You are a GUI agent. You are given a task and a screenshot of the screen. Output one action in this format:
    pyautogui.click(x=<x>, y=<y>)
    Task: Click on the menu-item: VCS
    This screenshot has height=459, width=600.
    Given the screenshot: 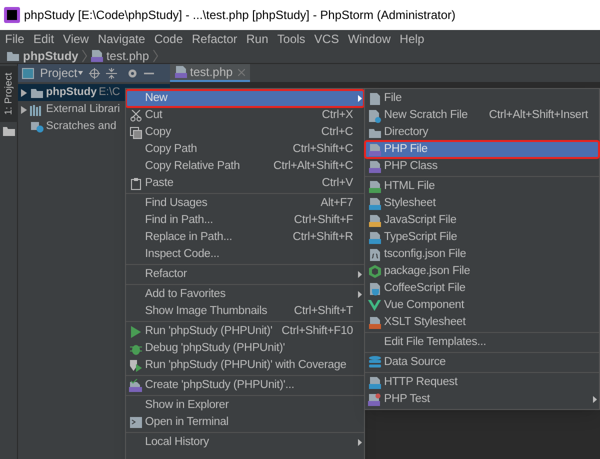 What is the action you would take?
    pyautogui.click(x=326, y=39)
    